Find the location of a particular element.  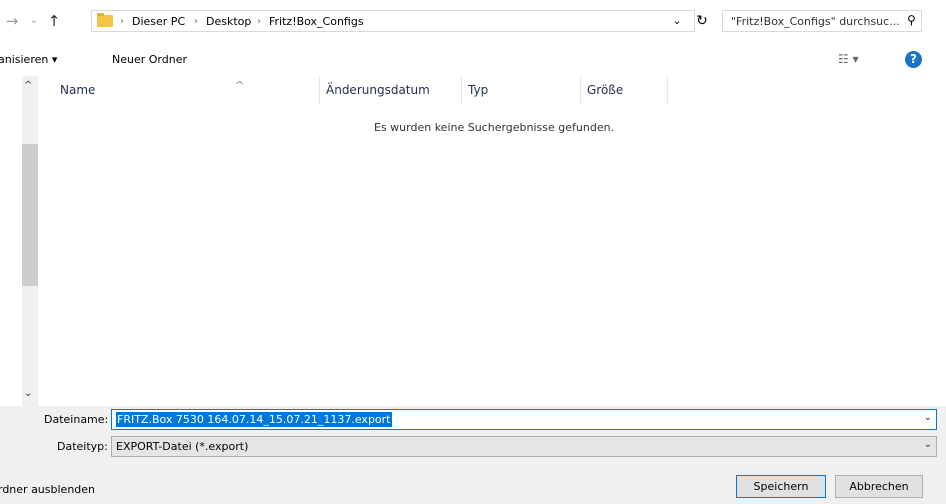

scroll-down-icon: ⌄ is located at coordinates (28, 393).